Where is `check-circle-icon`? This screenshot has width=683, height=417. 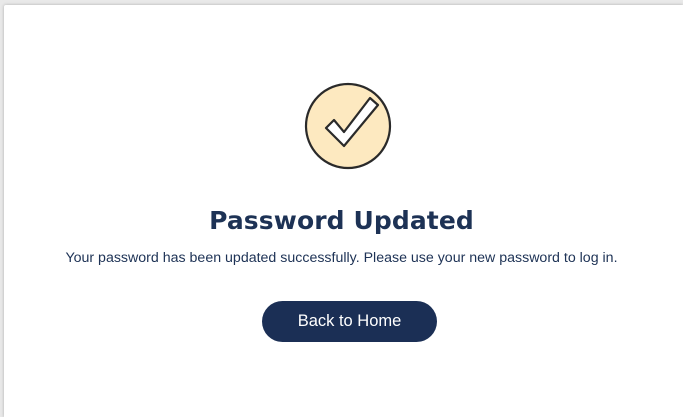 check-circle-icon is located at coordinates (349, 127).